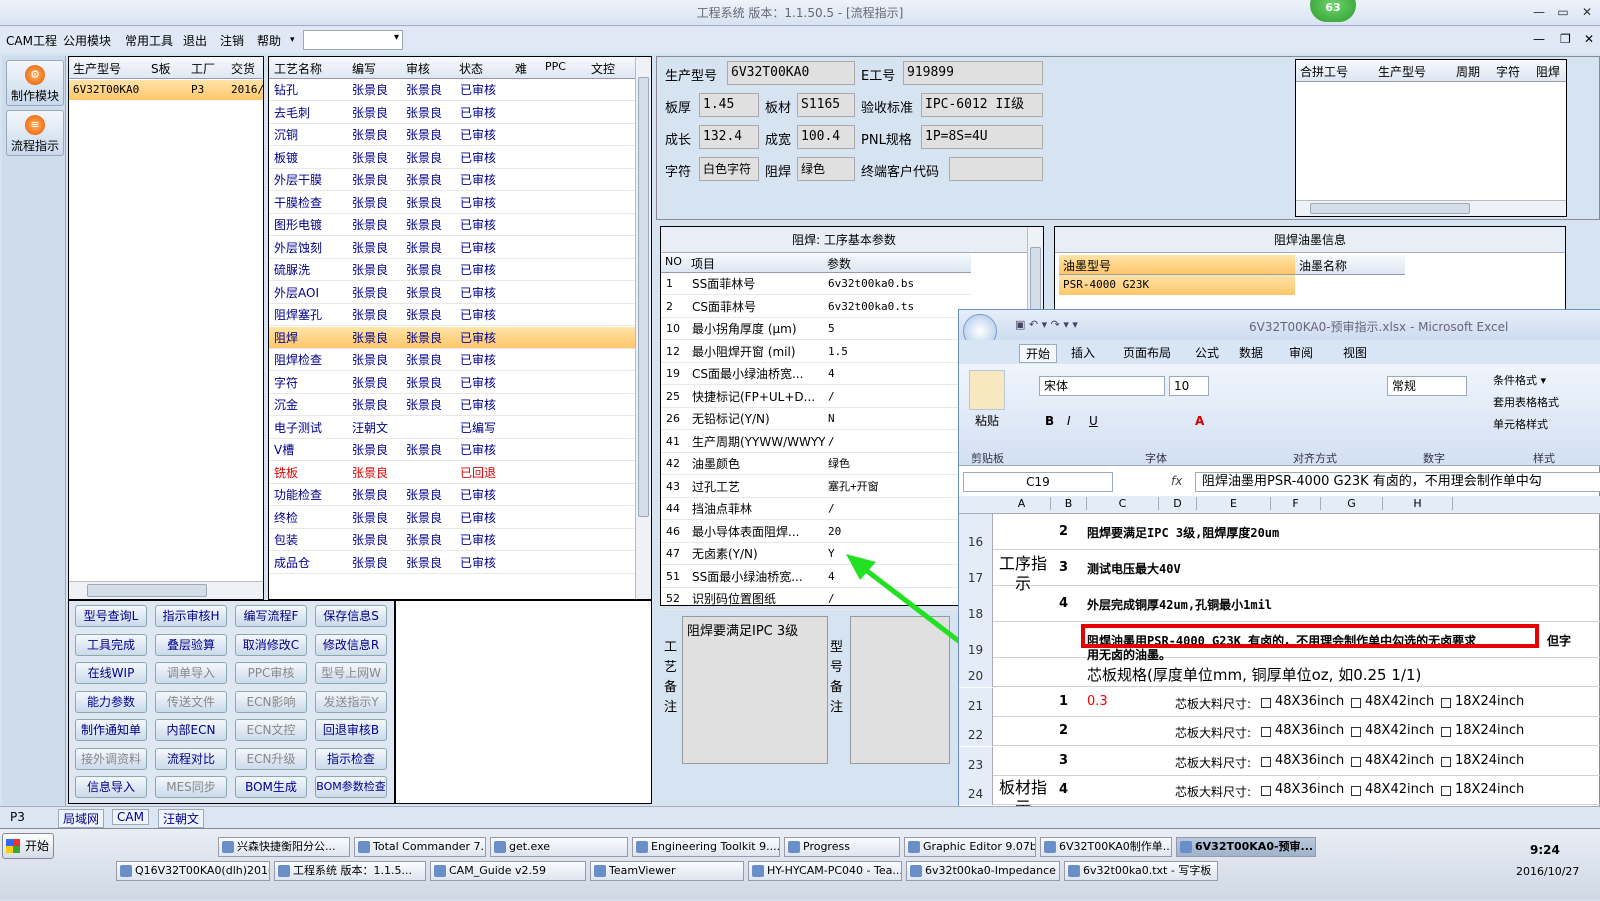 This screenshot has height=901, width=1600. I want to click on action-button: BOM参数检查, so click(351, 787).